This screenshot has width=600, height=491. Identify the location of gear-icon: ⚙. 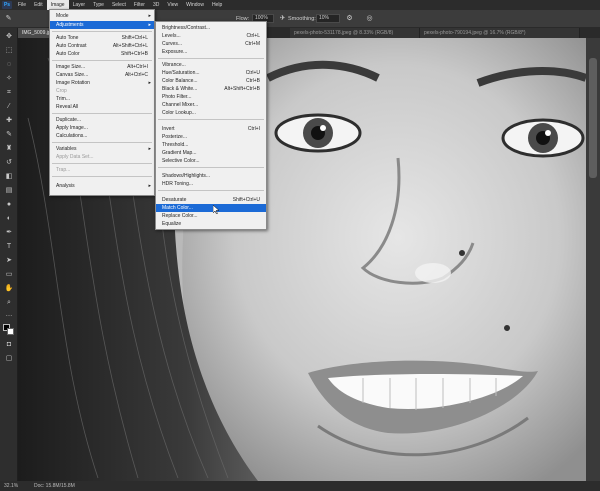
(349, 18).